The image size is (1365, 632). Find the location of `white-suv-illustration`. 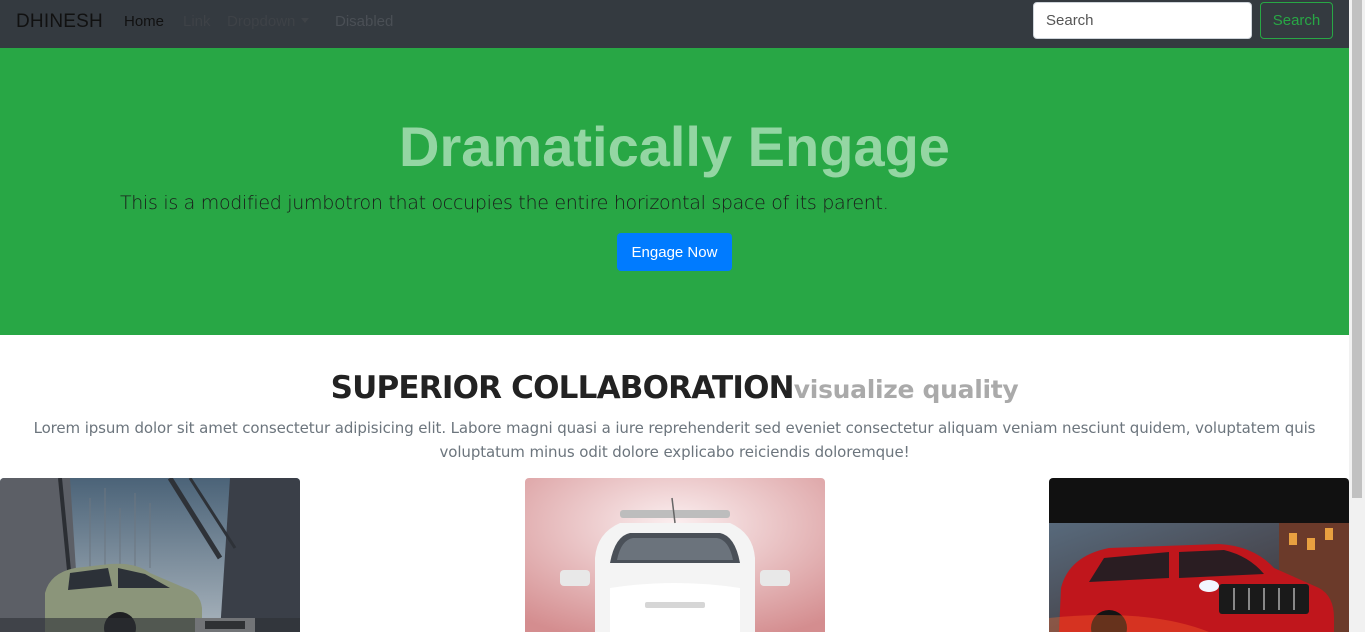

white-suv-illustration is located at coordinates (675, 555).